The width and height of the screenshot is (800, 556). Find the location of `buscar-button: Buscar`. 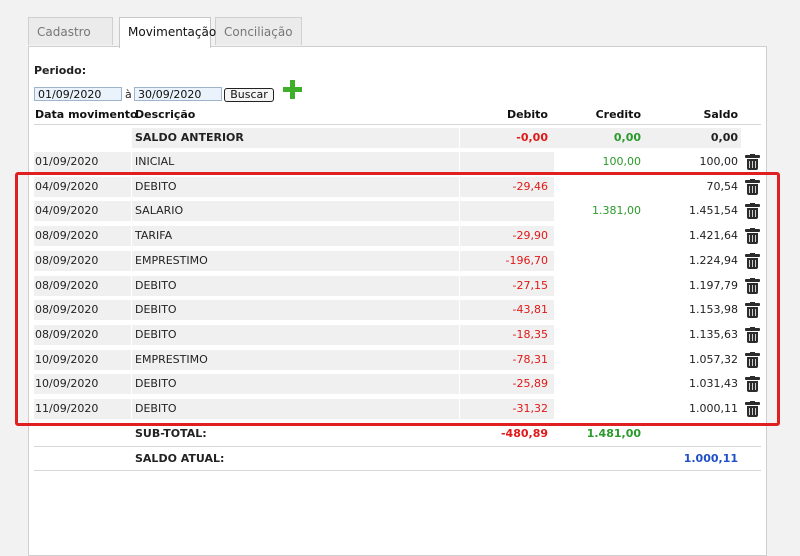

buscar-button: Buscar is located at coordinates (249, 95).